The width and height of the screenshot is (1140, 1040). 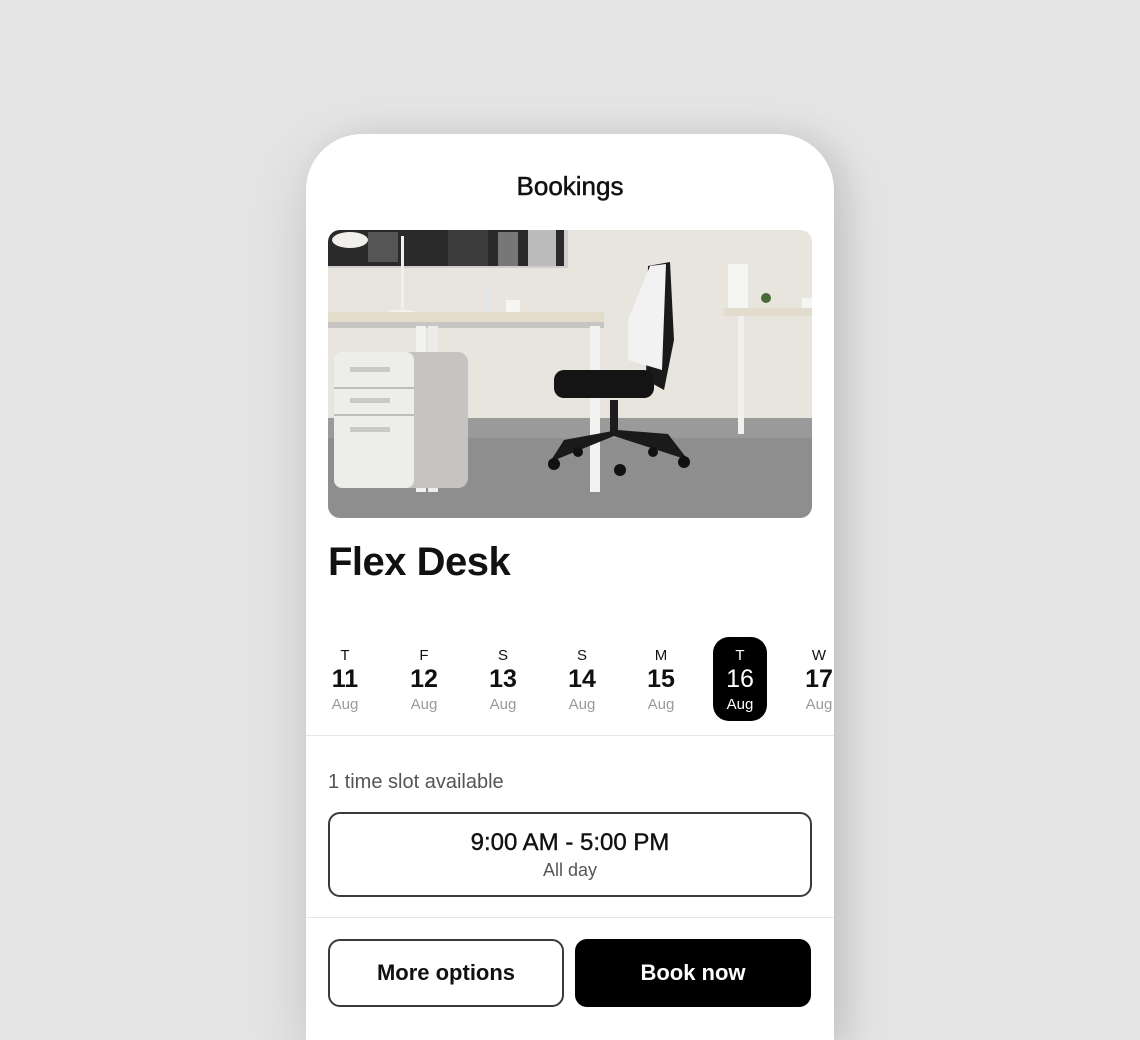 I want to click on page-title: Bookings, so click(x=570, y=186).